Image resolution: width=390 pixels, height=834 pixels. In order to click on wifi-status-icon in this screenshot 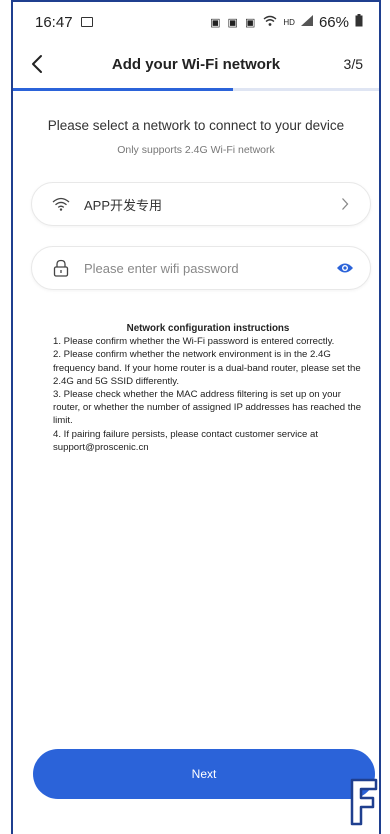, I will do `click(270, 22)`.